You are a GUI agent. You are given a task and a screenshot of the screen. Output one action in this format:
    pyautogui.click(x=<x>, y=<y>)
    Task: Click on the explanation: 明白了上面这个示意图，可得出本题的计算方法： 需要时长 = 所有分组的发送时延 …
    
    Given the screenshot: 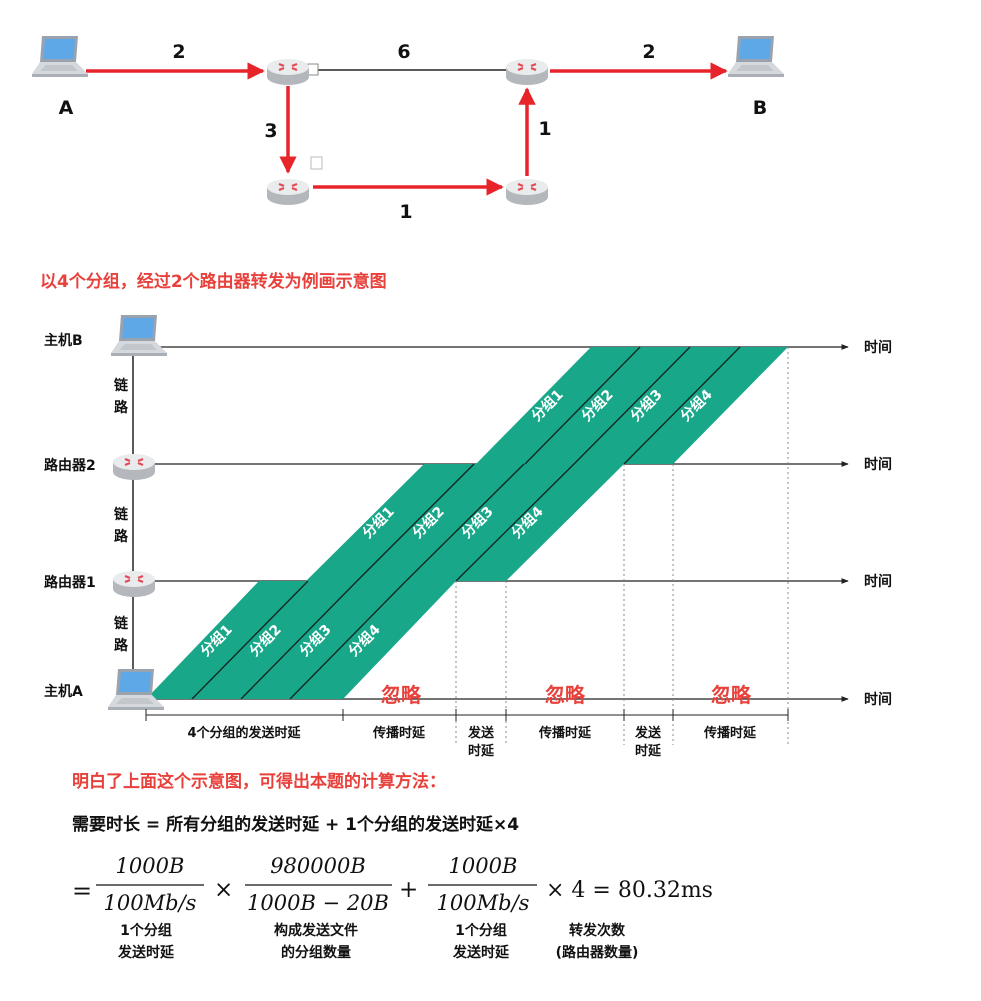 What is the action you would take?
    pyautogui.click(x=392, y=866)
    